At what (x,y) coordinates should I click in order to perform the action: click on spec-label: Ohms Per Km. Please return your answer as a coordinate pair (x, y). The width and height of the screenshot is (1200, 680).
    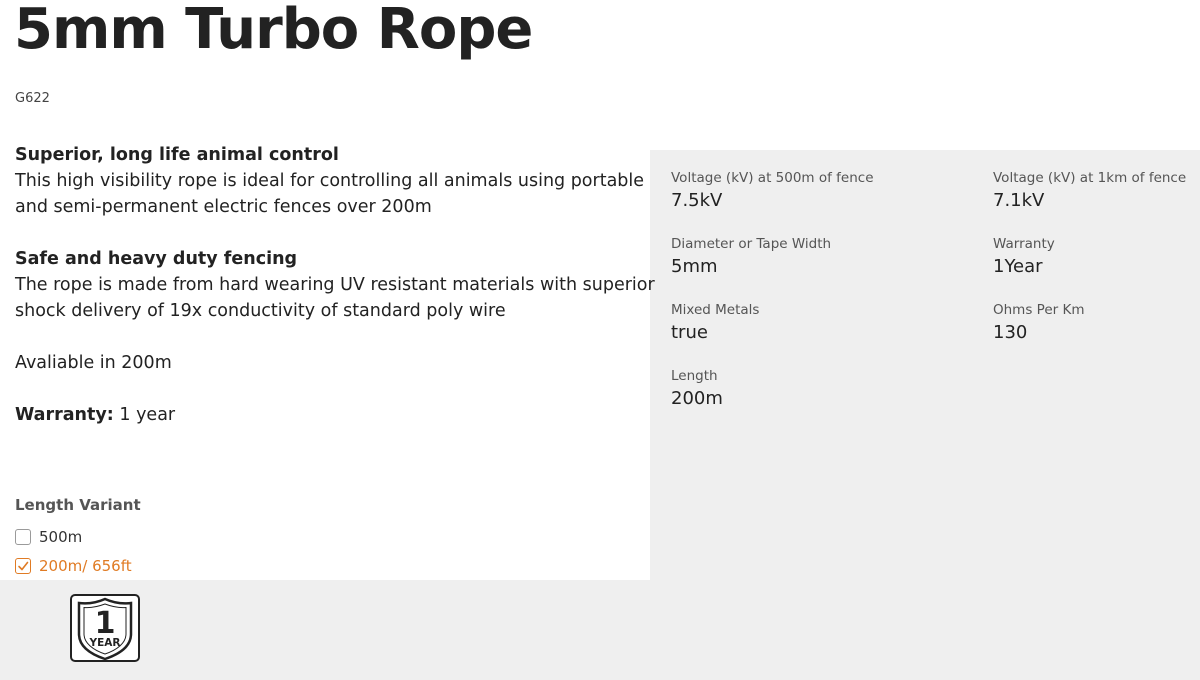
    Looking at the image, I should click on (1039, 310).